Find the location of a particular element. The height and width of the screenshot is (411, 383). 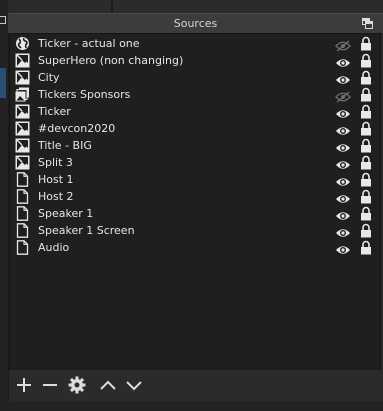

source-name: Speaker 1 Screen is located at coordinates (86, 230).